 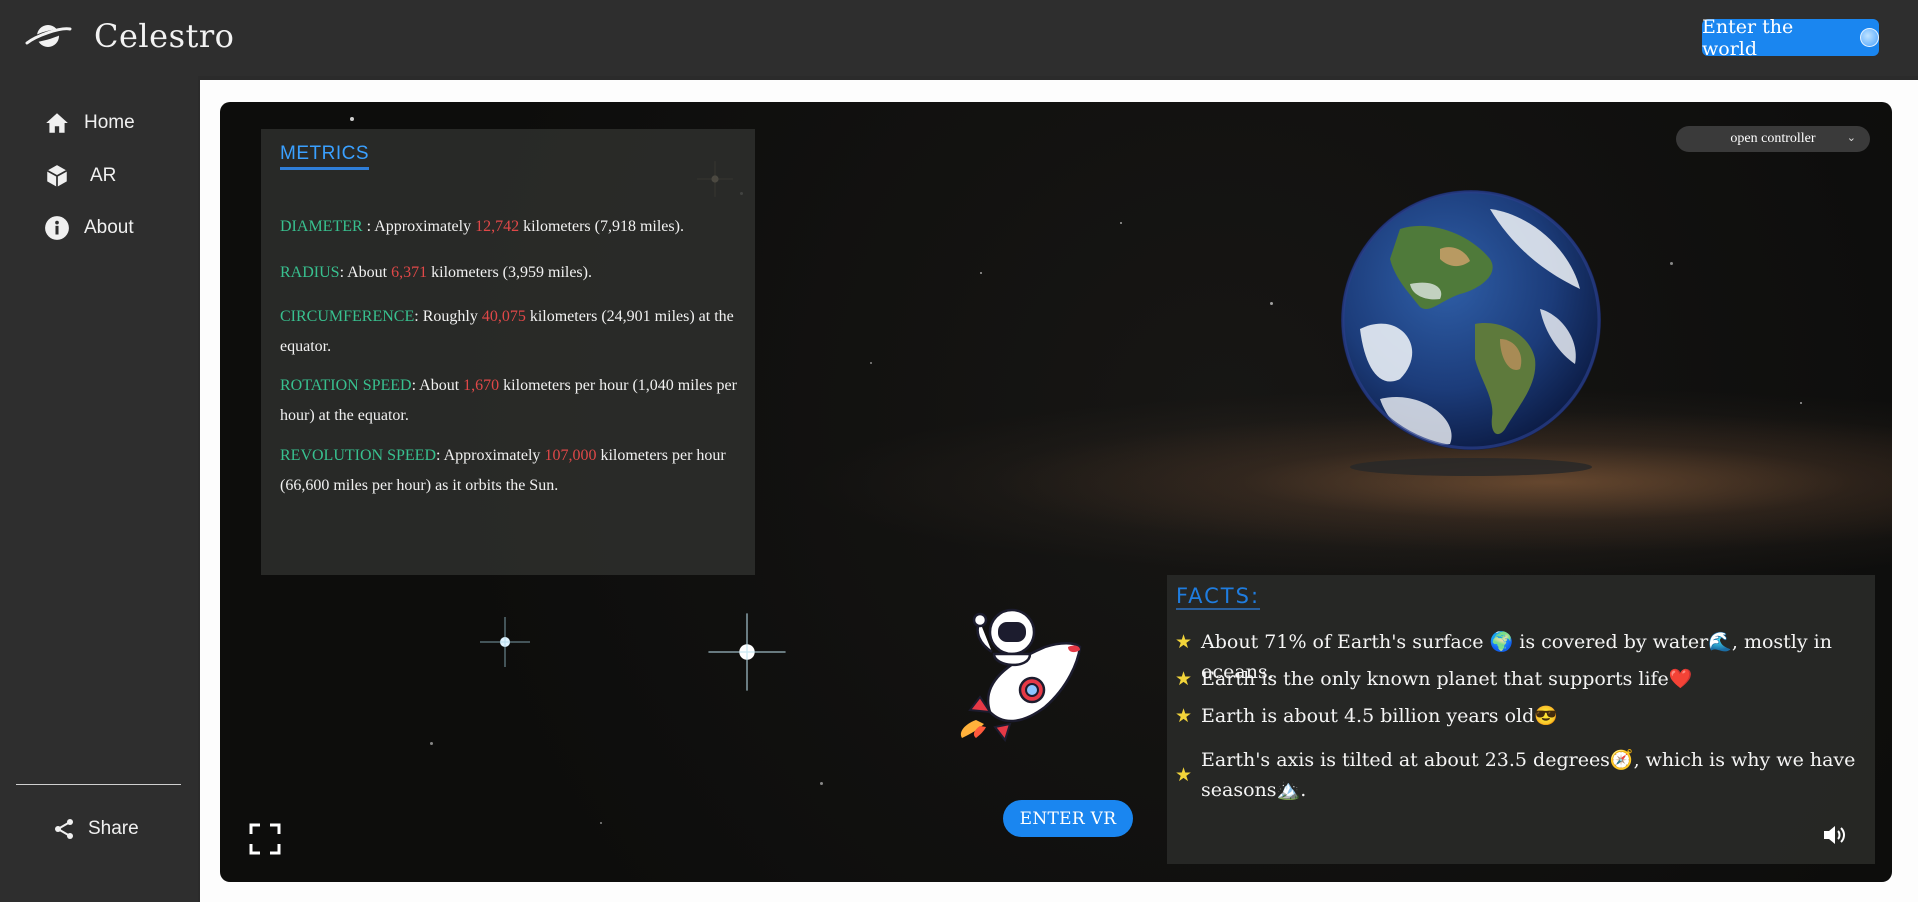 I want to click on sidebar-item-home: Home, so click(x=89, y=123).